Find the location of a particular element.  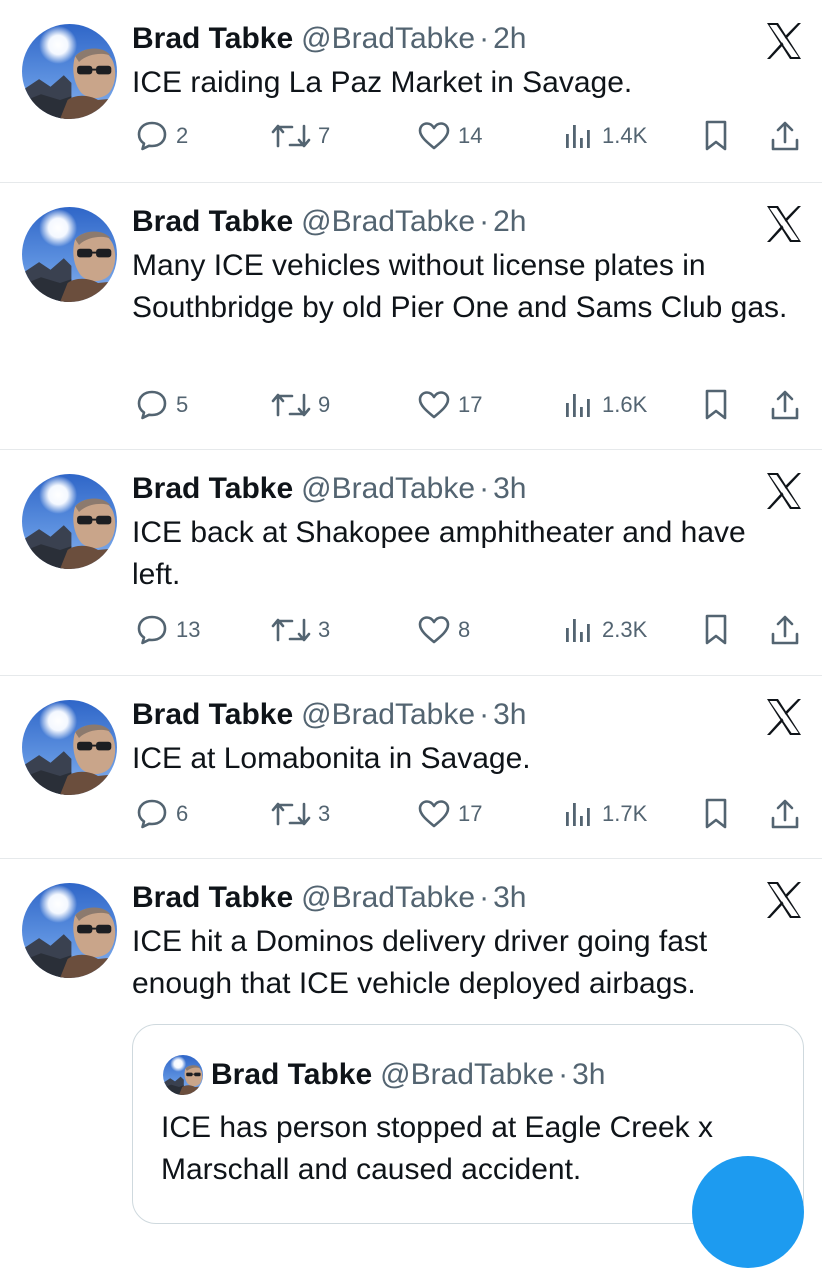

tweet-text: ICE raiding La Paz Market in Savage. is located at coordinates (382, 82).